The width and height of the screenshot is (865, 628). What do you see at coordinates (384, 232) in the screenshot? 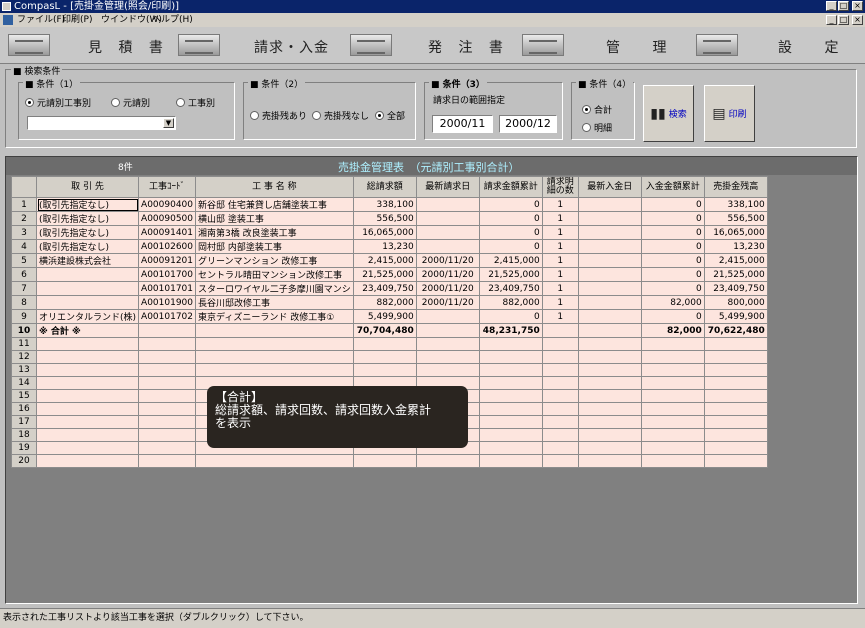
I see `table-cell: 16,065,000` at bounding box center [384, 232].